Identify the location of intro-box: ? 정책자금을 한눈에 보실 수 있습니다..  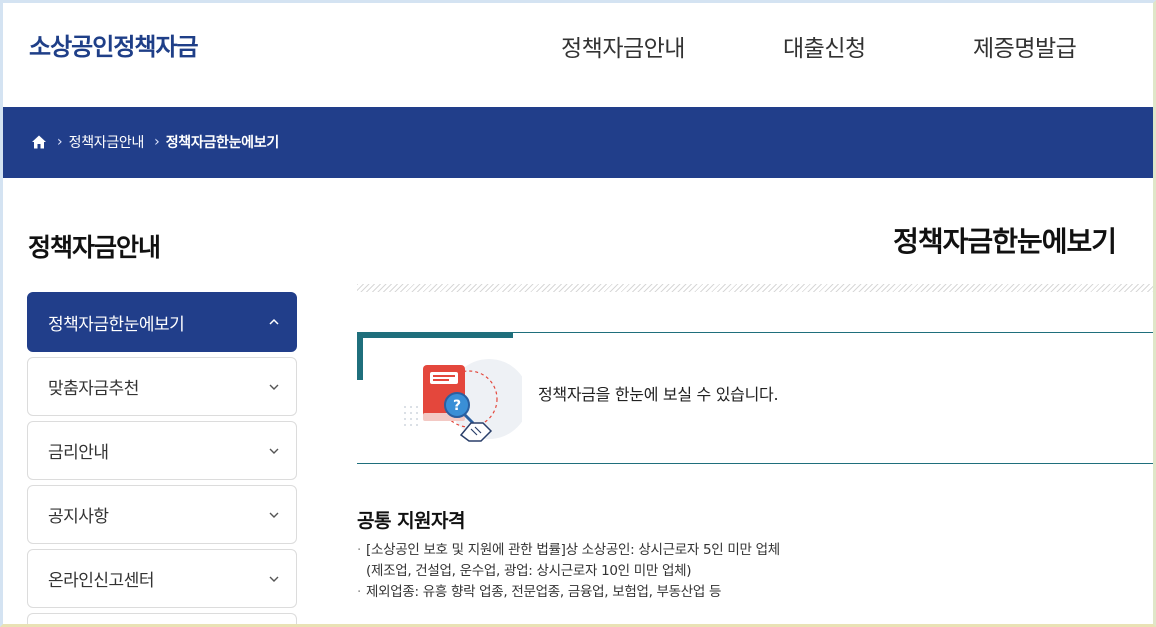
(755, 398).